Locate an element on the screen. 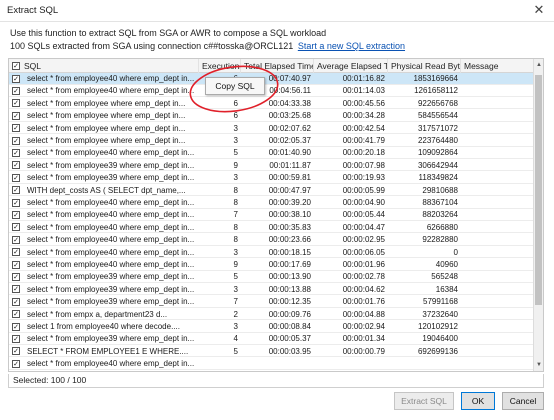 This screenshot has height=420, width=554. physical-reads-cell: 57991168 is located at coordinates (440, 302).